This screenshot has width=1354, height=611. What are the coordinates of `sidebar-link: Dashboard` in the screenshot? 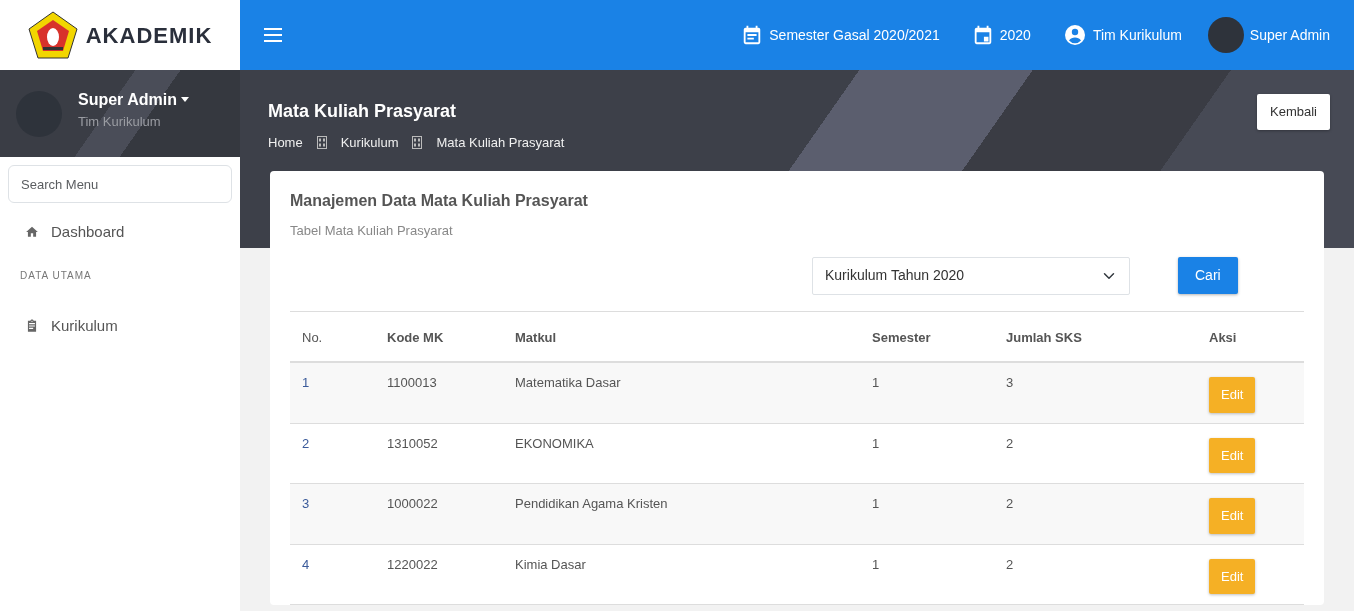 It's located at (88, 232).